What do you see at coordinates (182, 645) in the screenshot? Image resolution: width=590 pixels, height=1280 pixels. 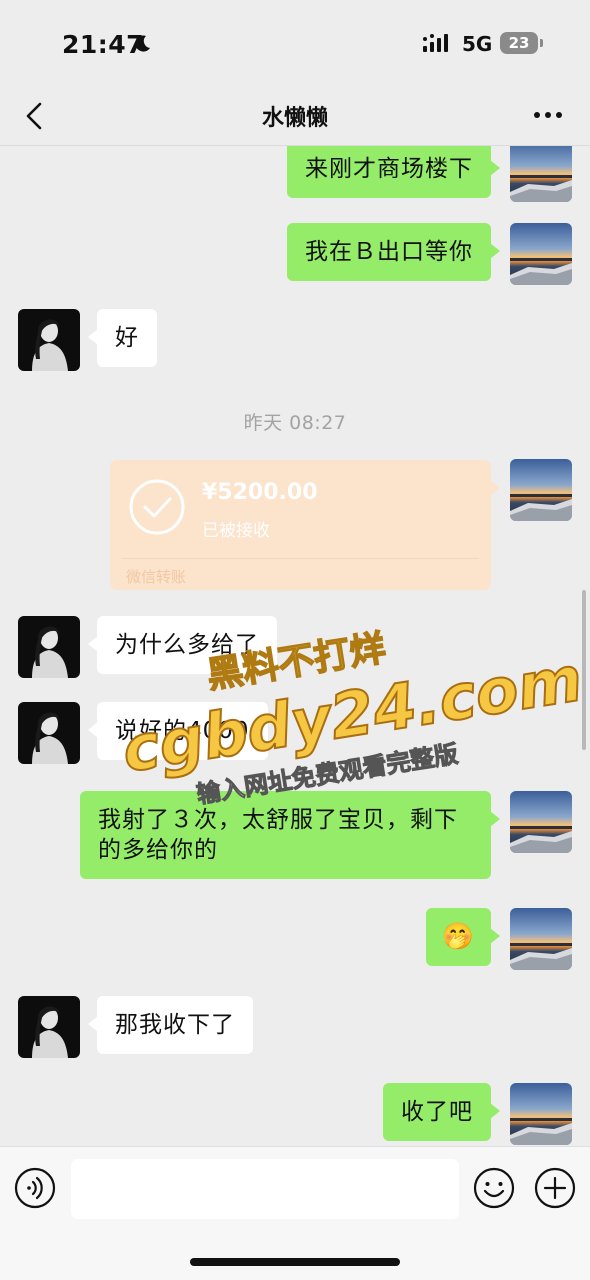 I see `message-bubble: 为什么多给了` at bounding box center [182, 645].